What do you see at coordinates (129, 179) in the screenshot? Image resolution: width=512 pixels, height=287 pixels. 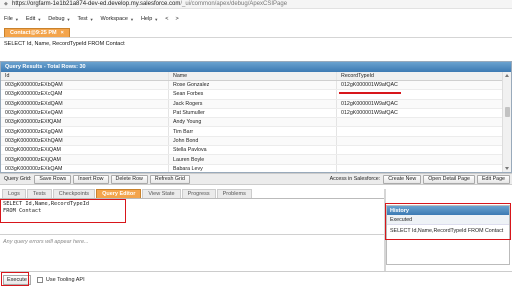 I see `delete-row-button: Delete Row` at bounding box center [129, 179].